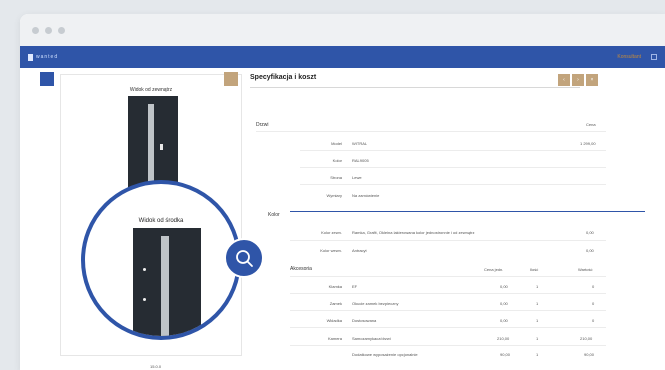 Image resolution: width=665 pixels, height=370 pixels. Describe the element at coordinates (342, 57) in the screenshot. I see `app-header: wanted Konsultant` at that location.